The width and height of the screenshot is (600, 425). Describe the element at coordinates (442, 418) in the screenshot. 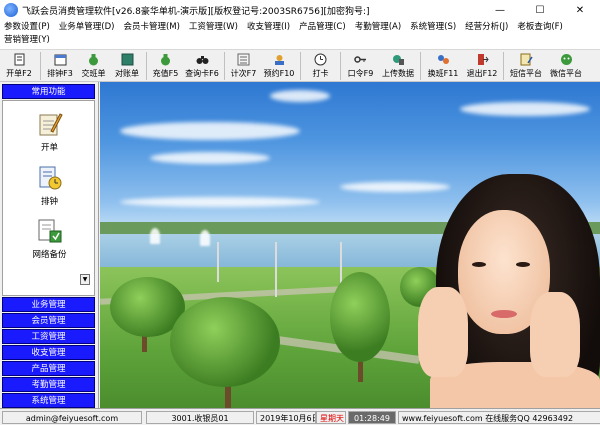

I see `status-website: www.feiyuesoft.com` at that location.